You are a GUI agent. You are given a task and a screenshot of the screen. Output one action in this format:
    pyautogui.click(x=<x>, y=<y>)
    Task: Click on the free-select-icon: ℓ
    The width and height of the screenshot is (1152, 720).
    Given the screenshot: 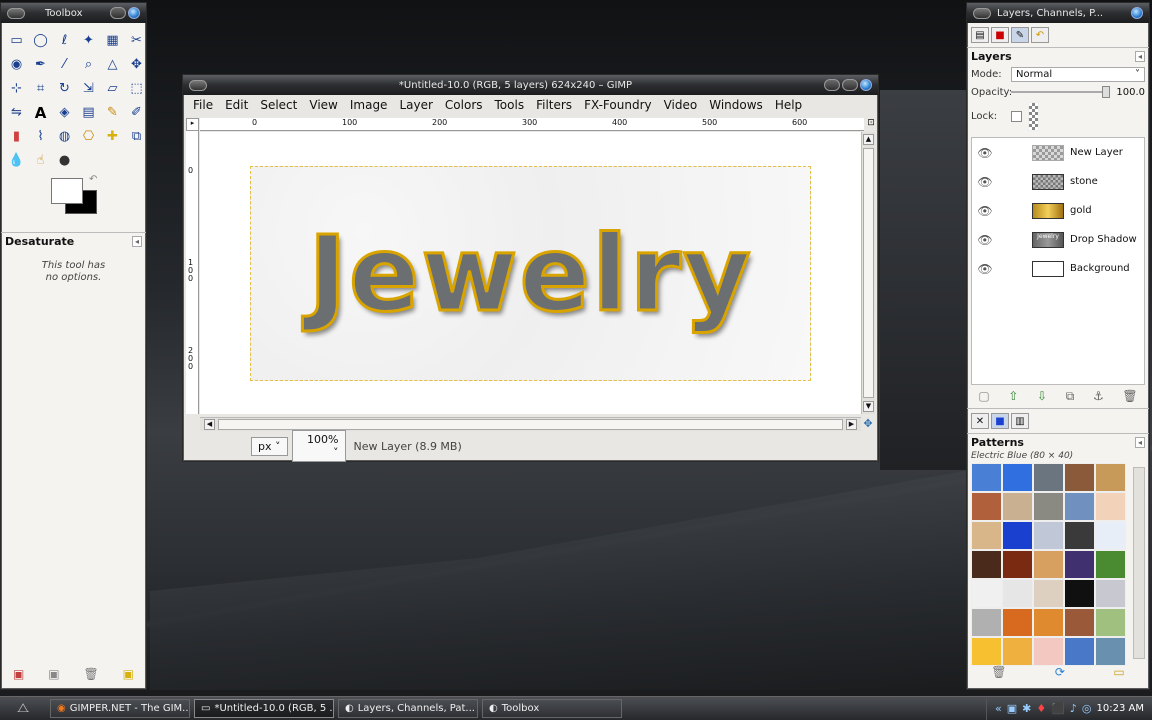 What is the action you would take?
    pyautogui.click(x=64, y=40)
    